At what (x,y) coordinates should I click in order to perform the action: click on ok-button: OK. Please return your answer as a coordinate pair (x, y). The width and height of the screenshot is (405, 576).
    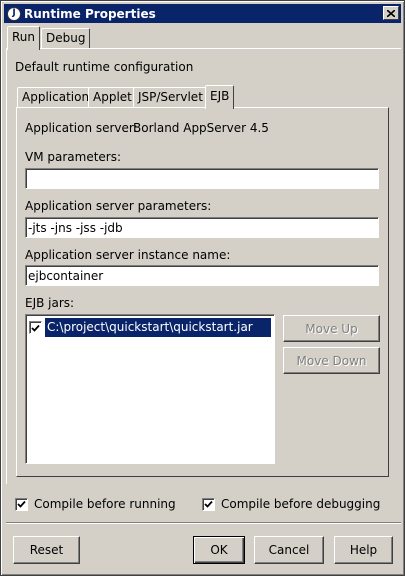
    Looking at the image, I should click on (219, 550).